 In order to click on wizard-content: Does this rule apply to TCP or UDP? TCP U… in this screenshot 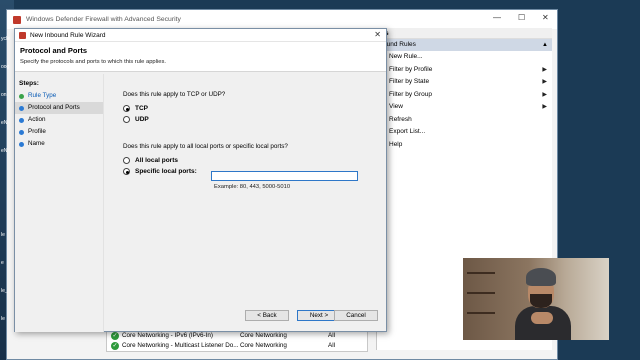, I will do `click(253, 134)`.